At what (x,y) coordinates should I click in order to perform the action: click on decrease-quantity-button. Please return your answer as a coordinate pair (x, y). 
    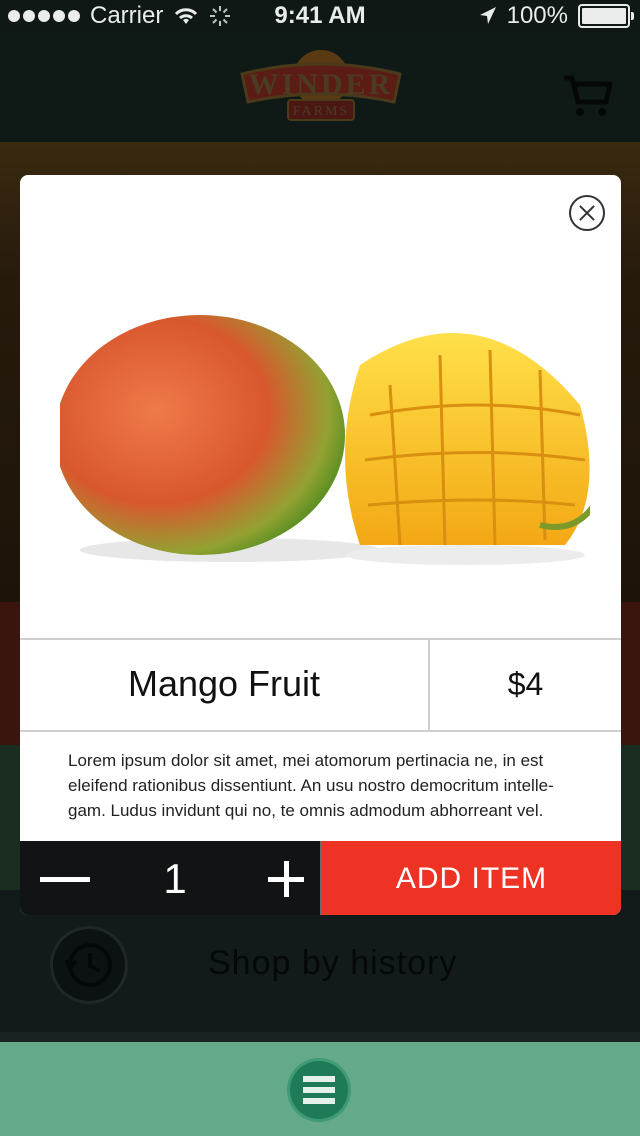
    Looking at the image, I should click on (66, 879).